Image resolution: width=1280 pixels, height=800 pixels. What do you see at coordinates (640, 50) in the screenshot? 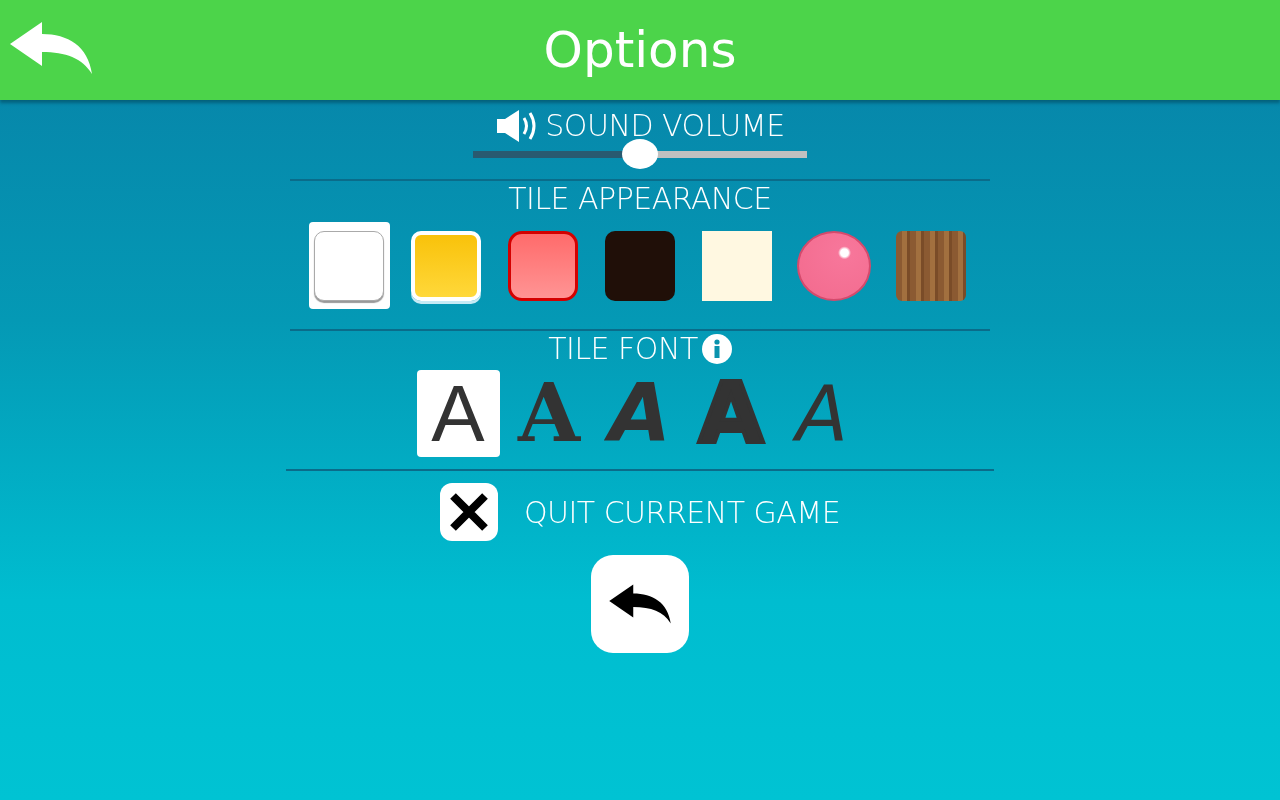
I see `page-title: Options` at bounding box center [640, 50].